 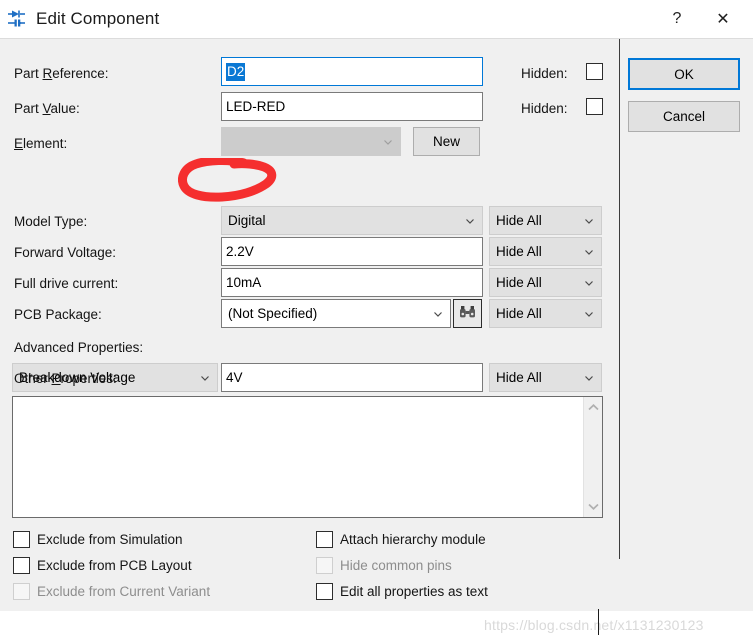 What do you see at coordinates (594, 71) in the screenshot?
I see `part-reference-hidden-checkbox` at bounding box center [594, 71].